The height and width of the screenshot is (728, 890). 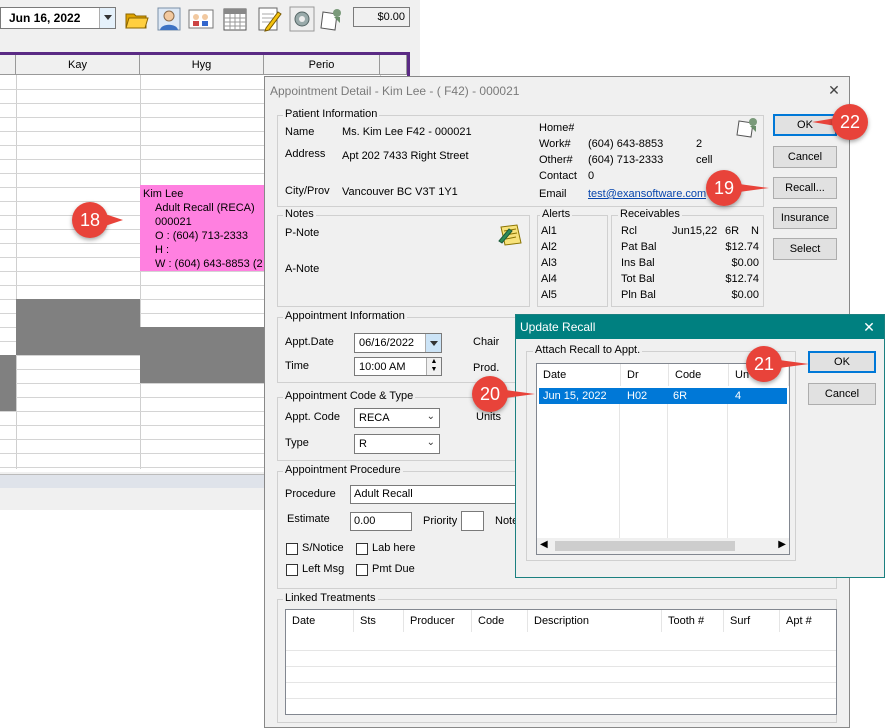 I want to click on insurance-button: Insurance, so click(x=805, y=218).